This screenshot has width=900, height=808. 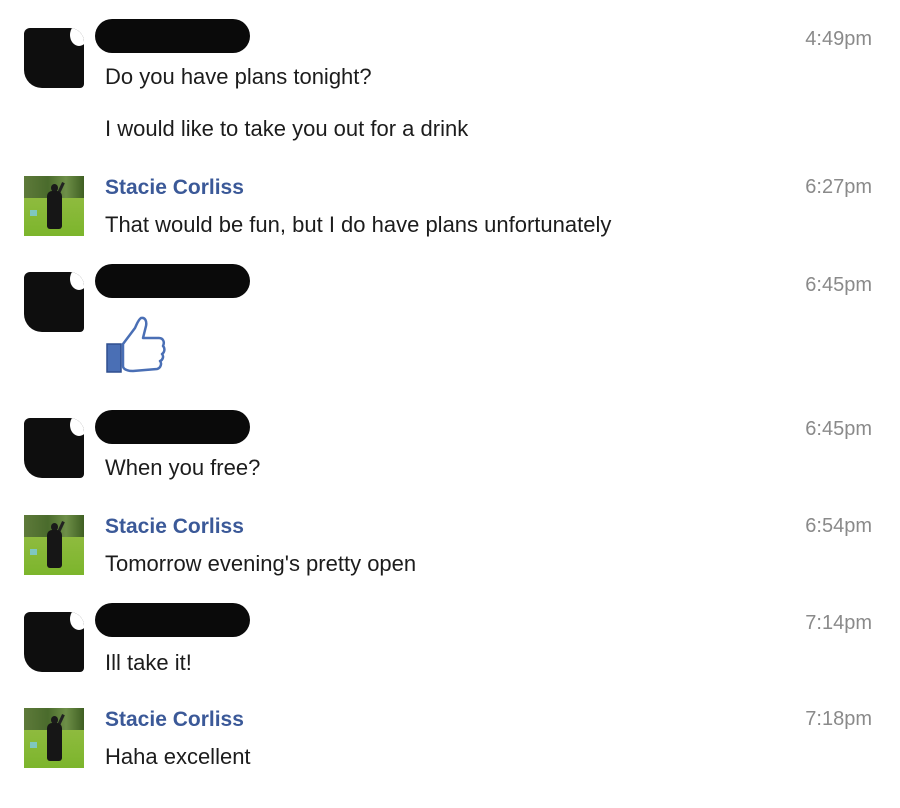 What do you see at coordinates (838, 187) in the screenshot?
I see `timestamp: 6:27pm` at bounding box center [838, 187].